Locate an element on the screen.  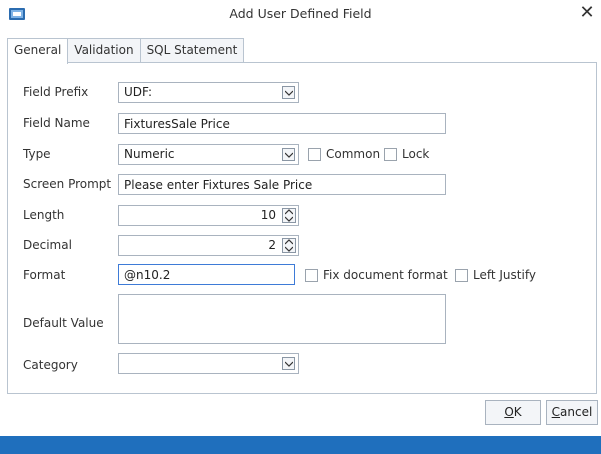
field-name-input is located at coordinates (282, 123).